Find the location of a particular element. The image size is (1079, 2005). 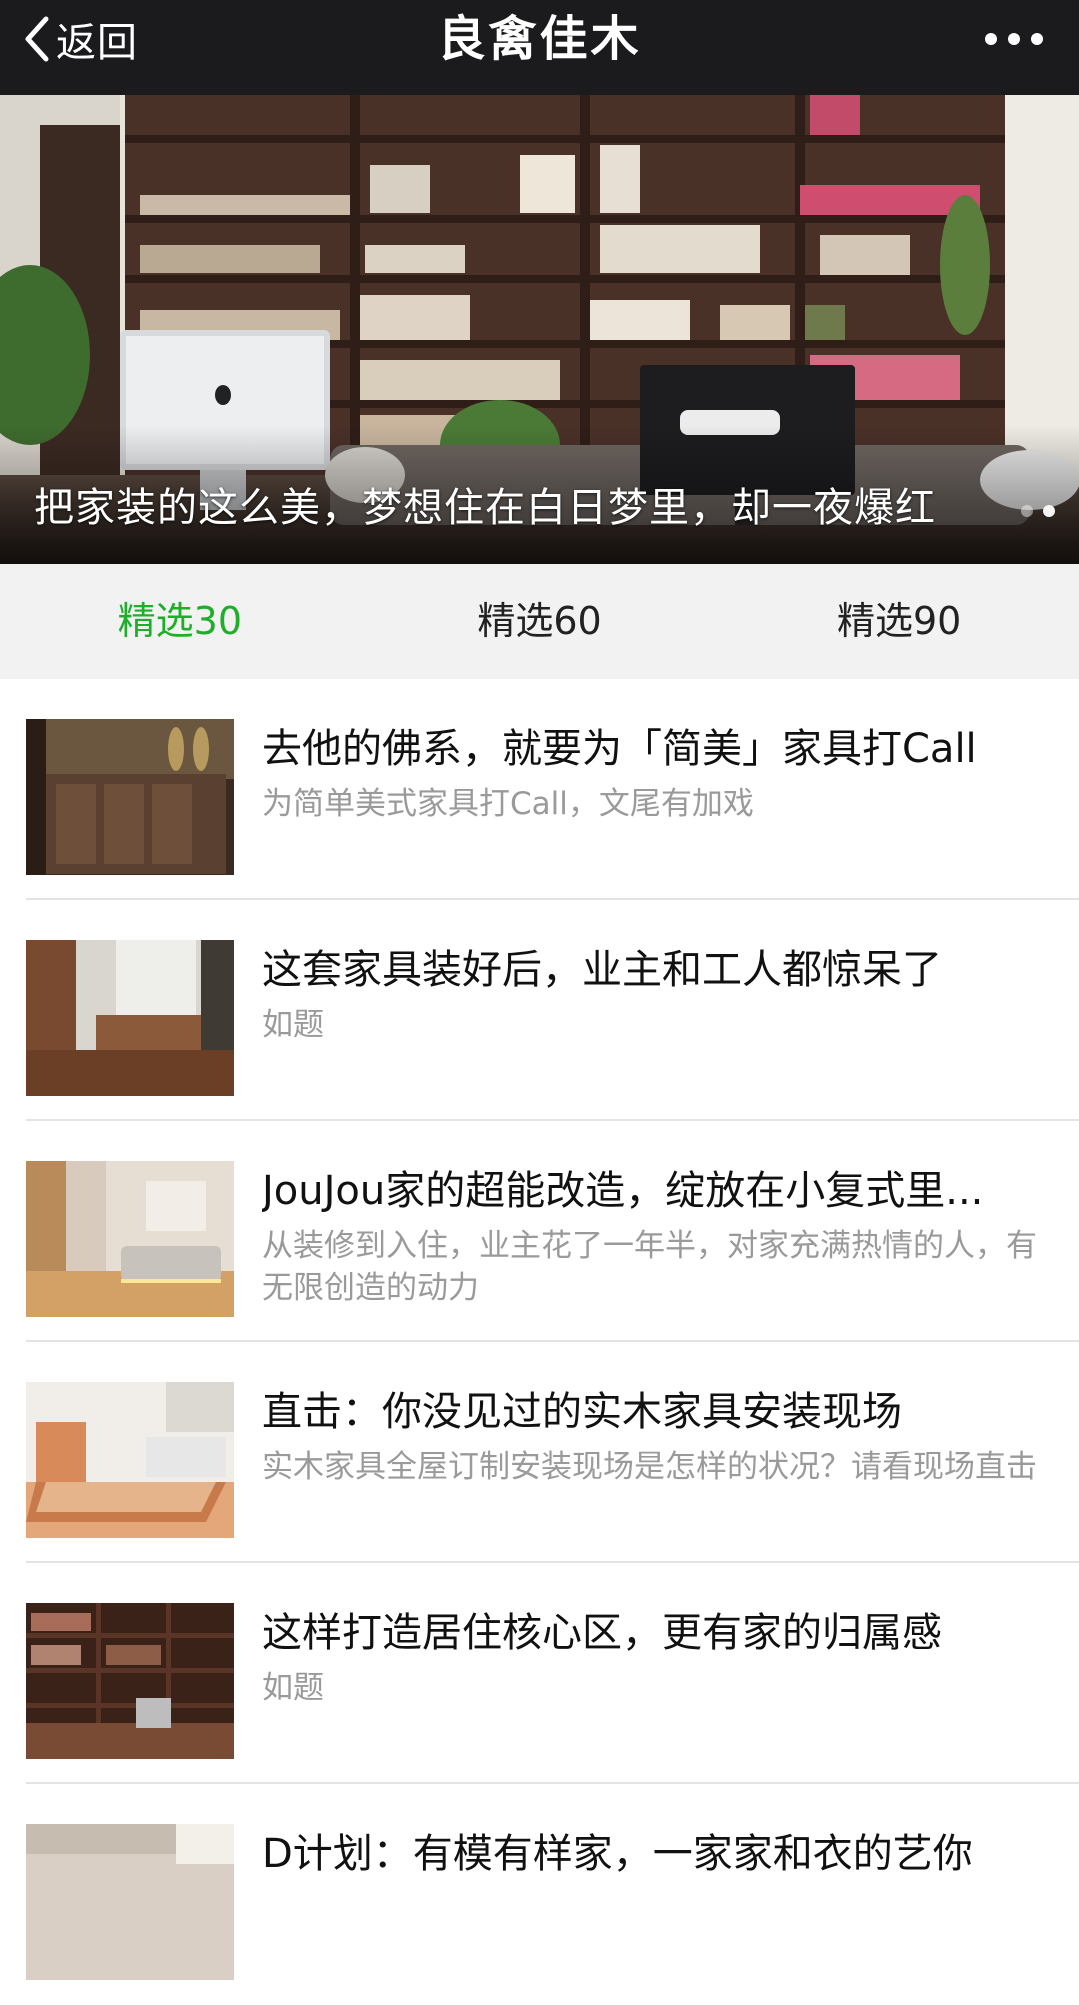

tab-featured-60: 精选60 is located at coordinates (540, 621).